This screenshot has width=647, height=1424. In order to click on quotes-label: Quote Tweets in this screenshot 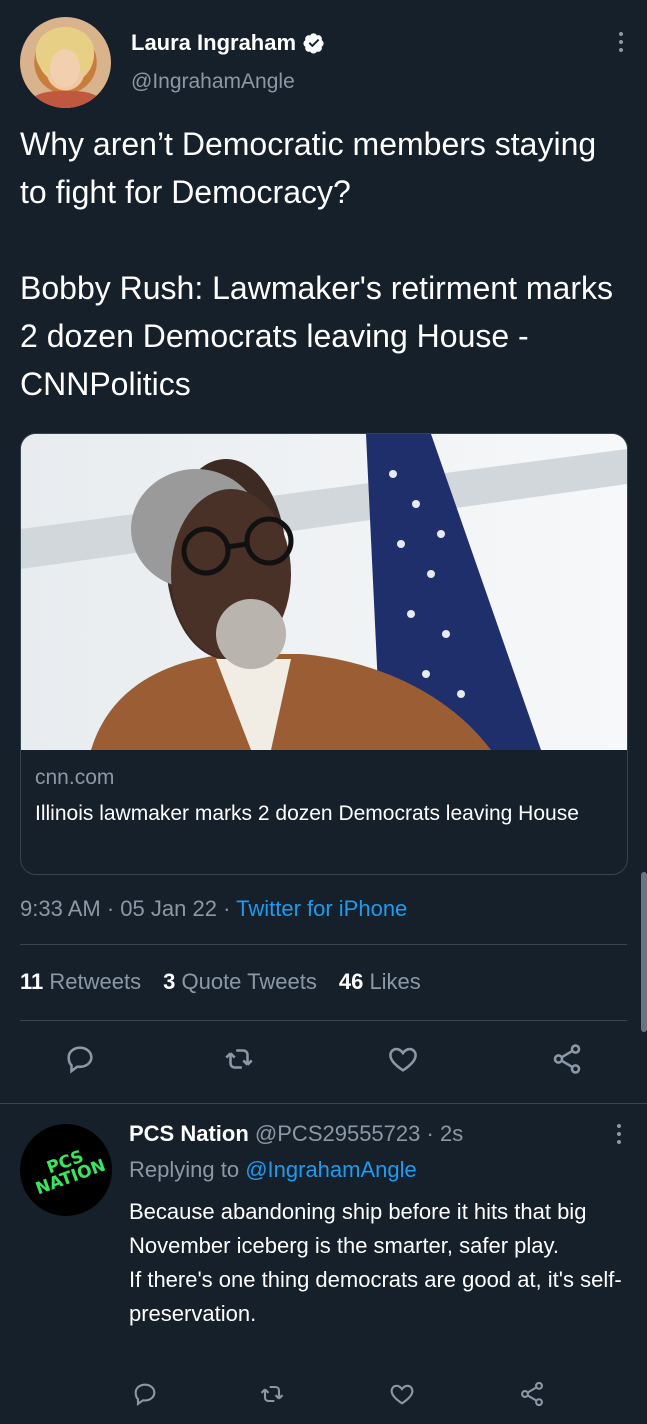, I will do `click(249, 981)`.